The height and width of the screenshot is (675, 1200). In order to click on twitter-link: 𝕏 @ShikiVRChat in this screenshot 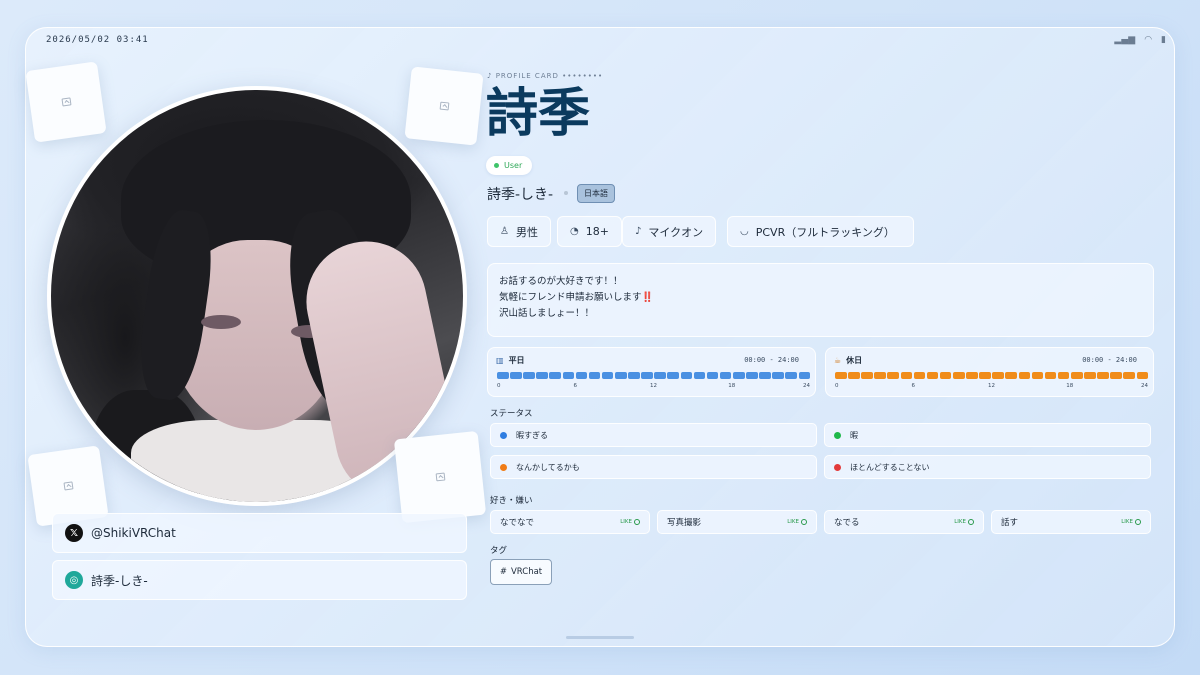, I will do `click(259, 533)`.